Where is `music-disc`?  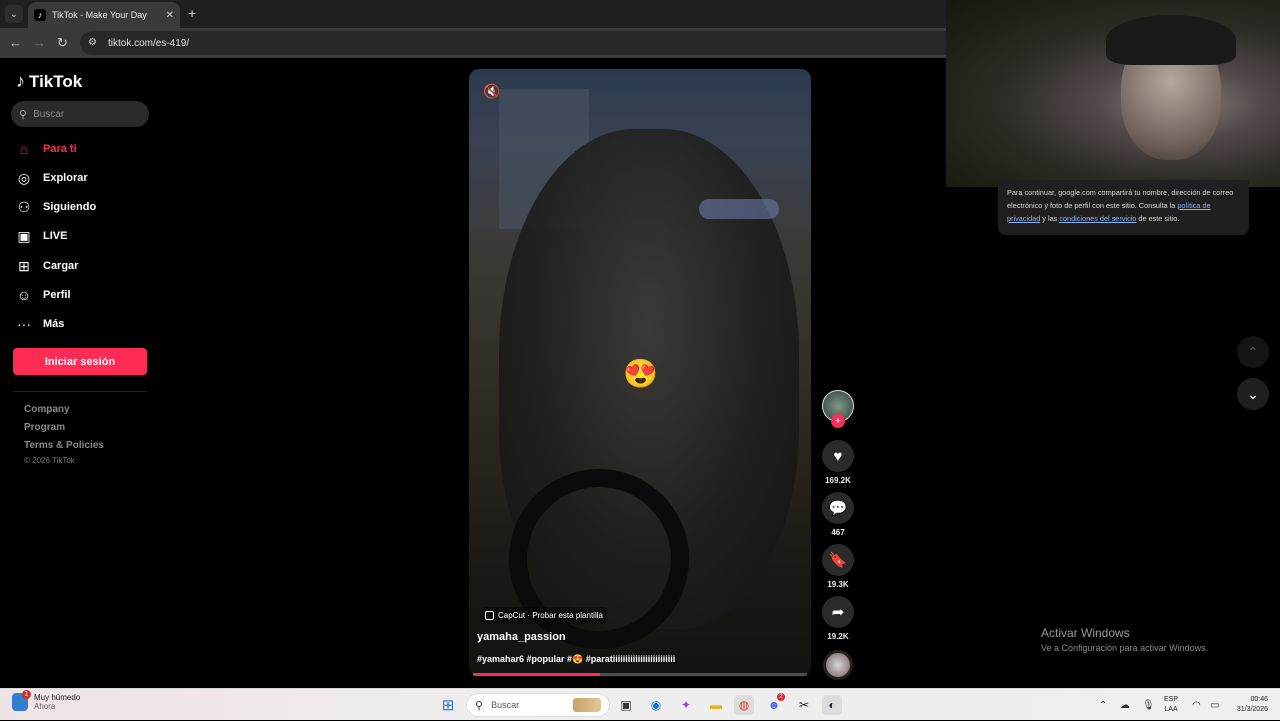 music-disc is located at coordinates (838, 665).